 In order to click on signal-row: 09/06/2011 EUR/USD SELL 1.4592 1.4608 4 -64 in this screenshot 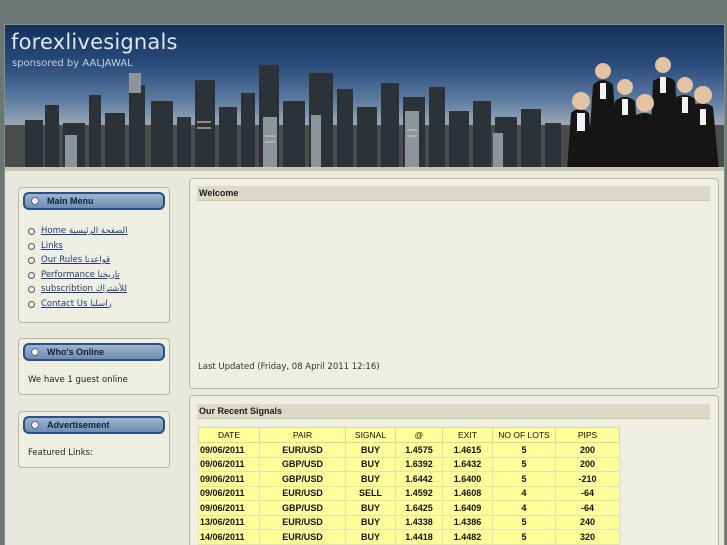, I will do `click(409, 493)`.